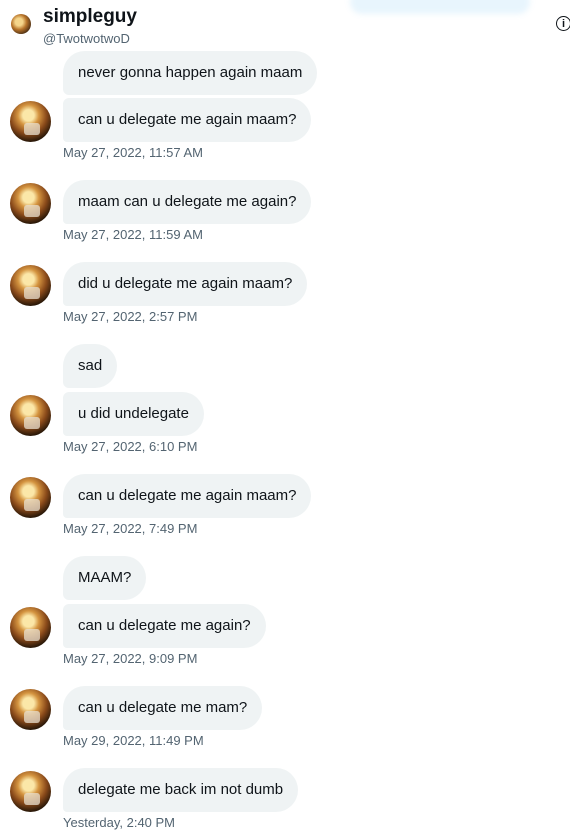 Image resolution: width=570 pixels, height=837 pixels. What do you see at coordinates (130, 658) in the screenshot?
I see `message-timestamp: May 27, 2022, 9:09 PM` at bounding box center [130, 658].